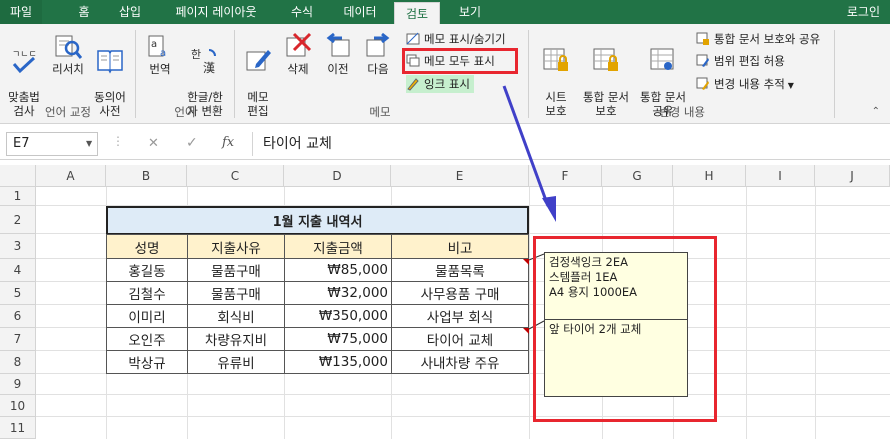 This screenshot has width=890, height=439. Describe the element at coordinates (338, 293) in the screenshot. I see `table-cell: ₩32,000` at that location.